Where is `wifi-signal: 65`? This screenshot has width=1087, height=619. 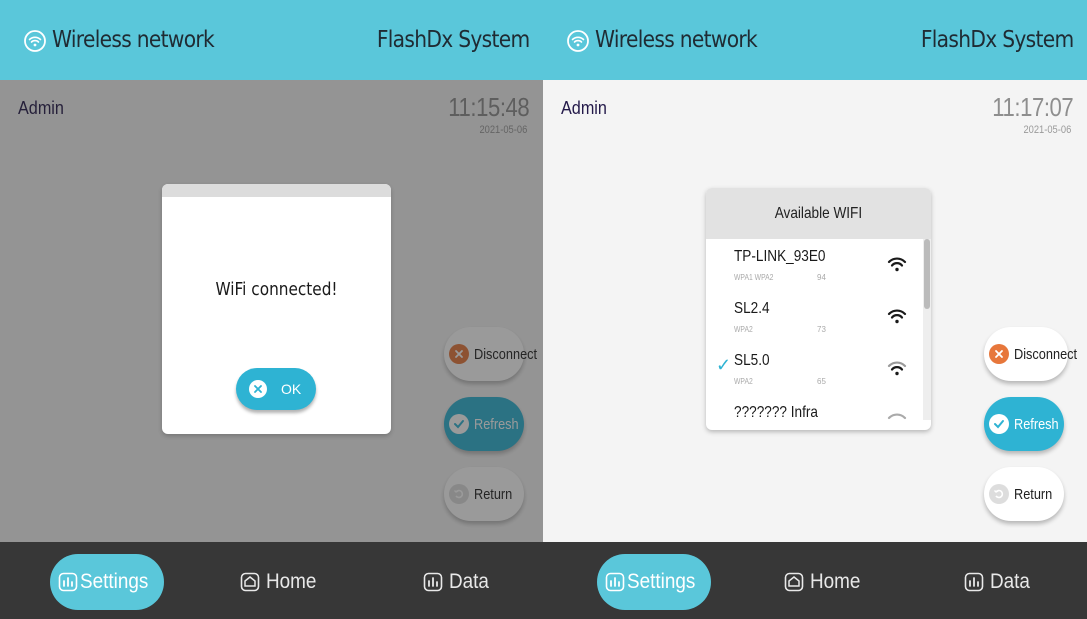 wifi-signal: 65 is located at coordinates (821, 381).